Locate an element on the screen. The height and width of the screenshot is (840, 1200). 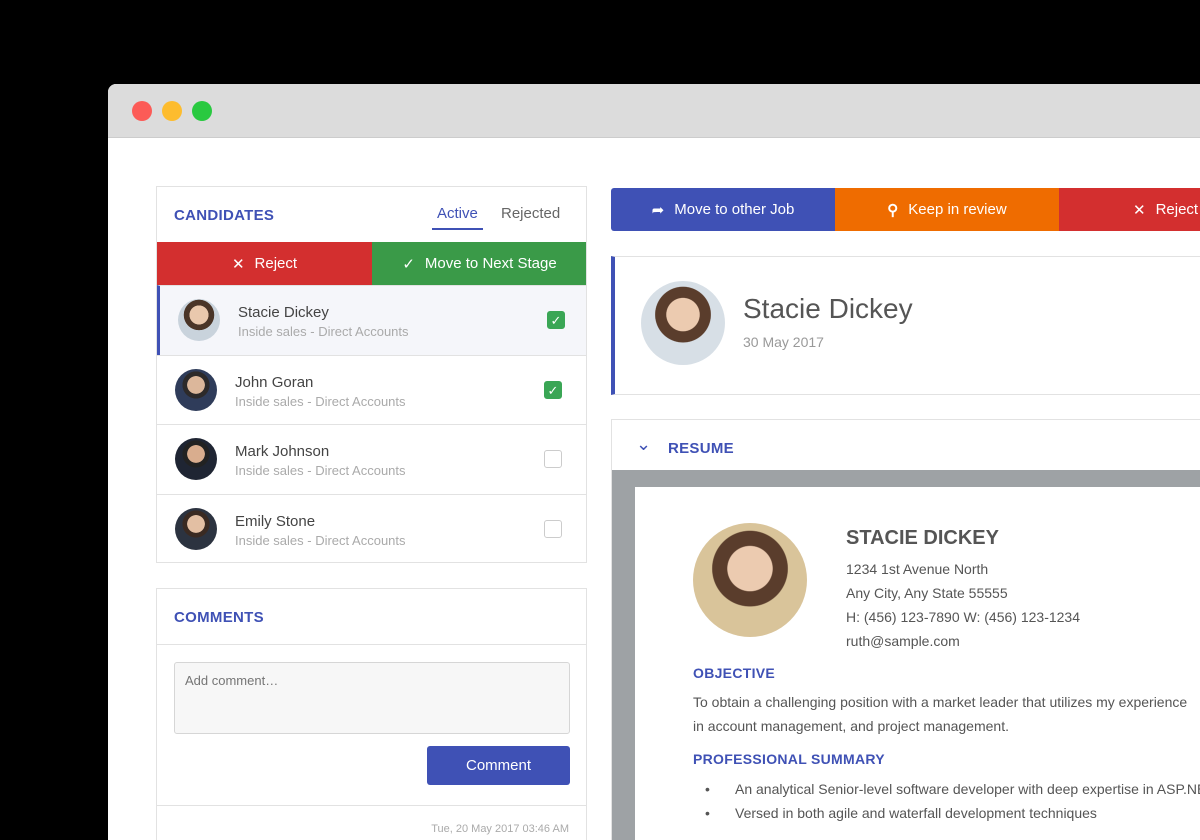
minimize-window-button is located at coordinates (172, 111).